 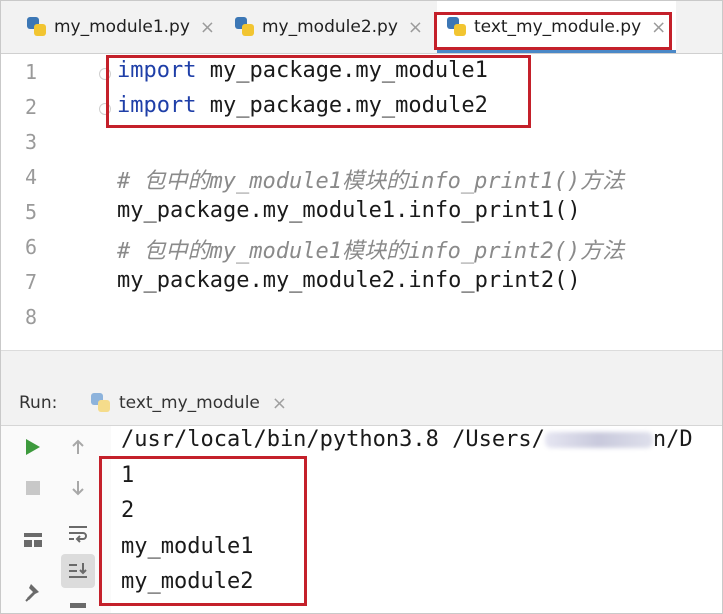 I want to click on active-tab-highlight-box, so click(x=553, y=31).